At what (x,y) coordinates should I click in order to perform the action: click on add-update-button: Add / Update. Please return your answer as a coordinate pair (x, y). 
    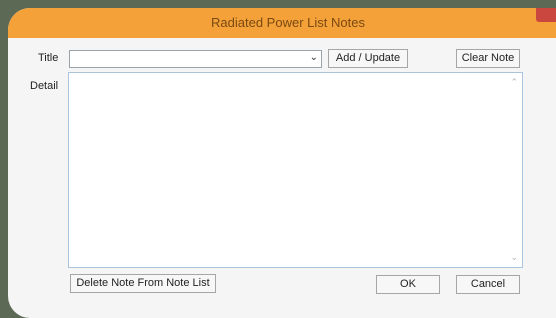
    Looking at the image, I should click on (368, 58).